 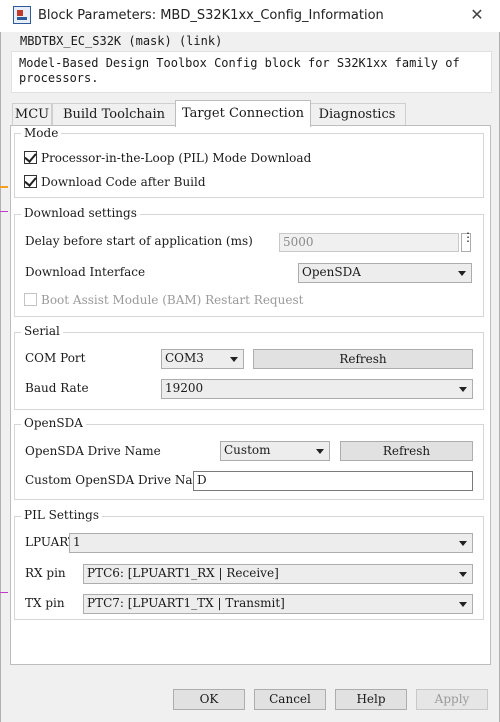 I want to click on download-interface-label: Download Interface, so click(x=85, y=272).